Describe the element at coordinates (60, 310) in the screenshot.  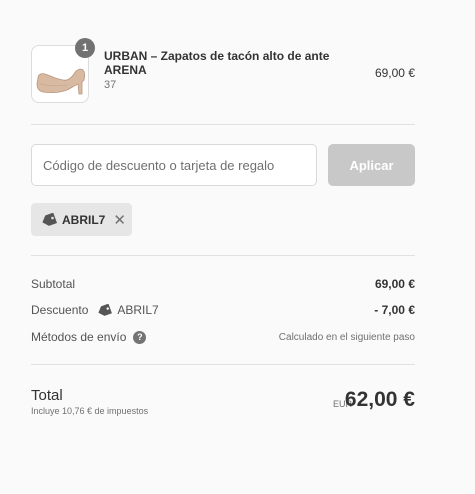
I see `discount-label: Descuento` at that location.